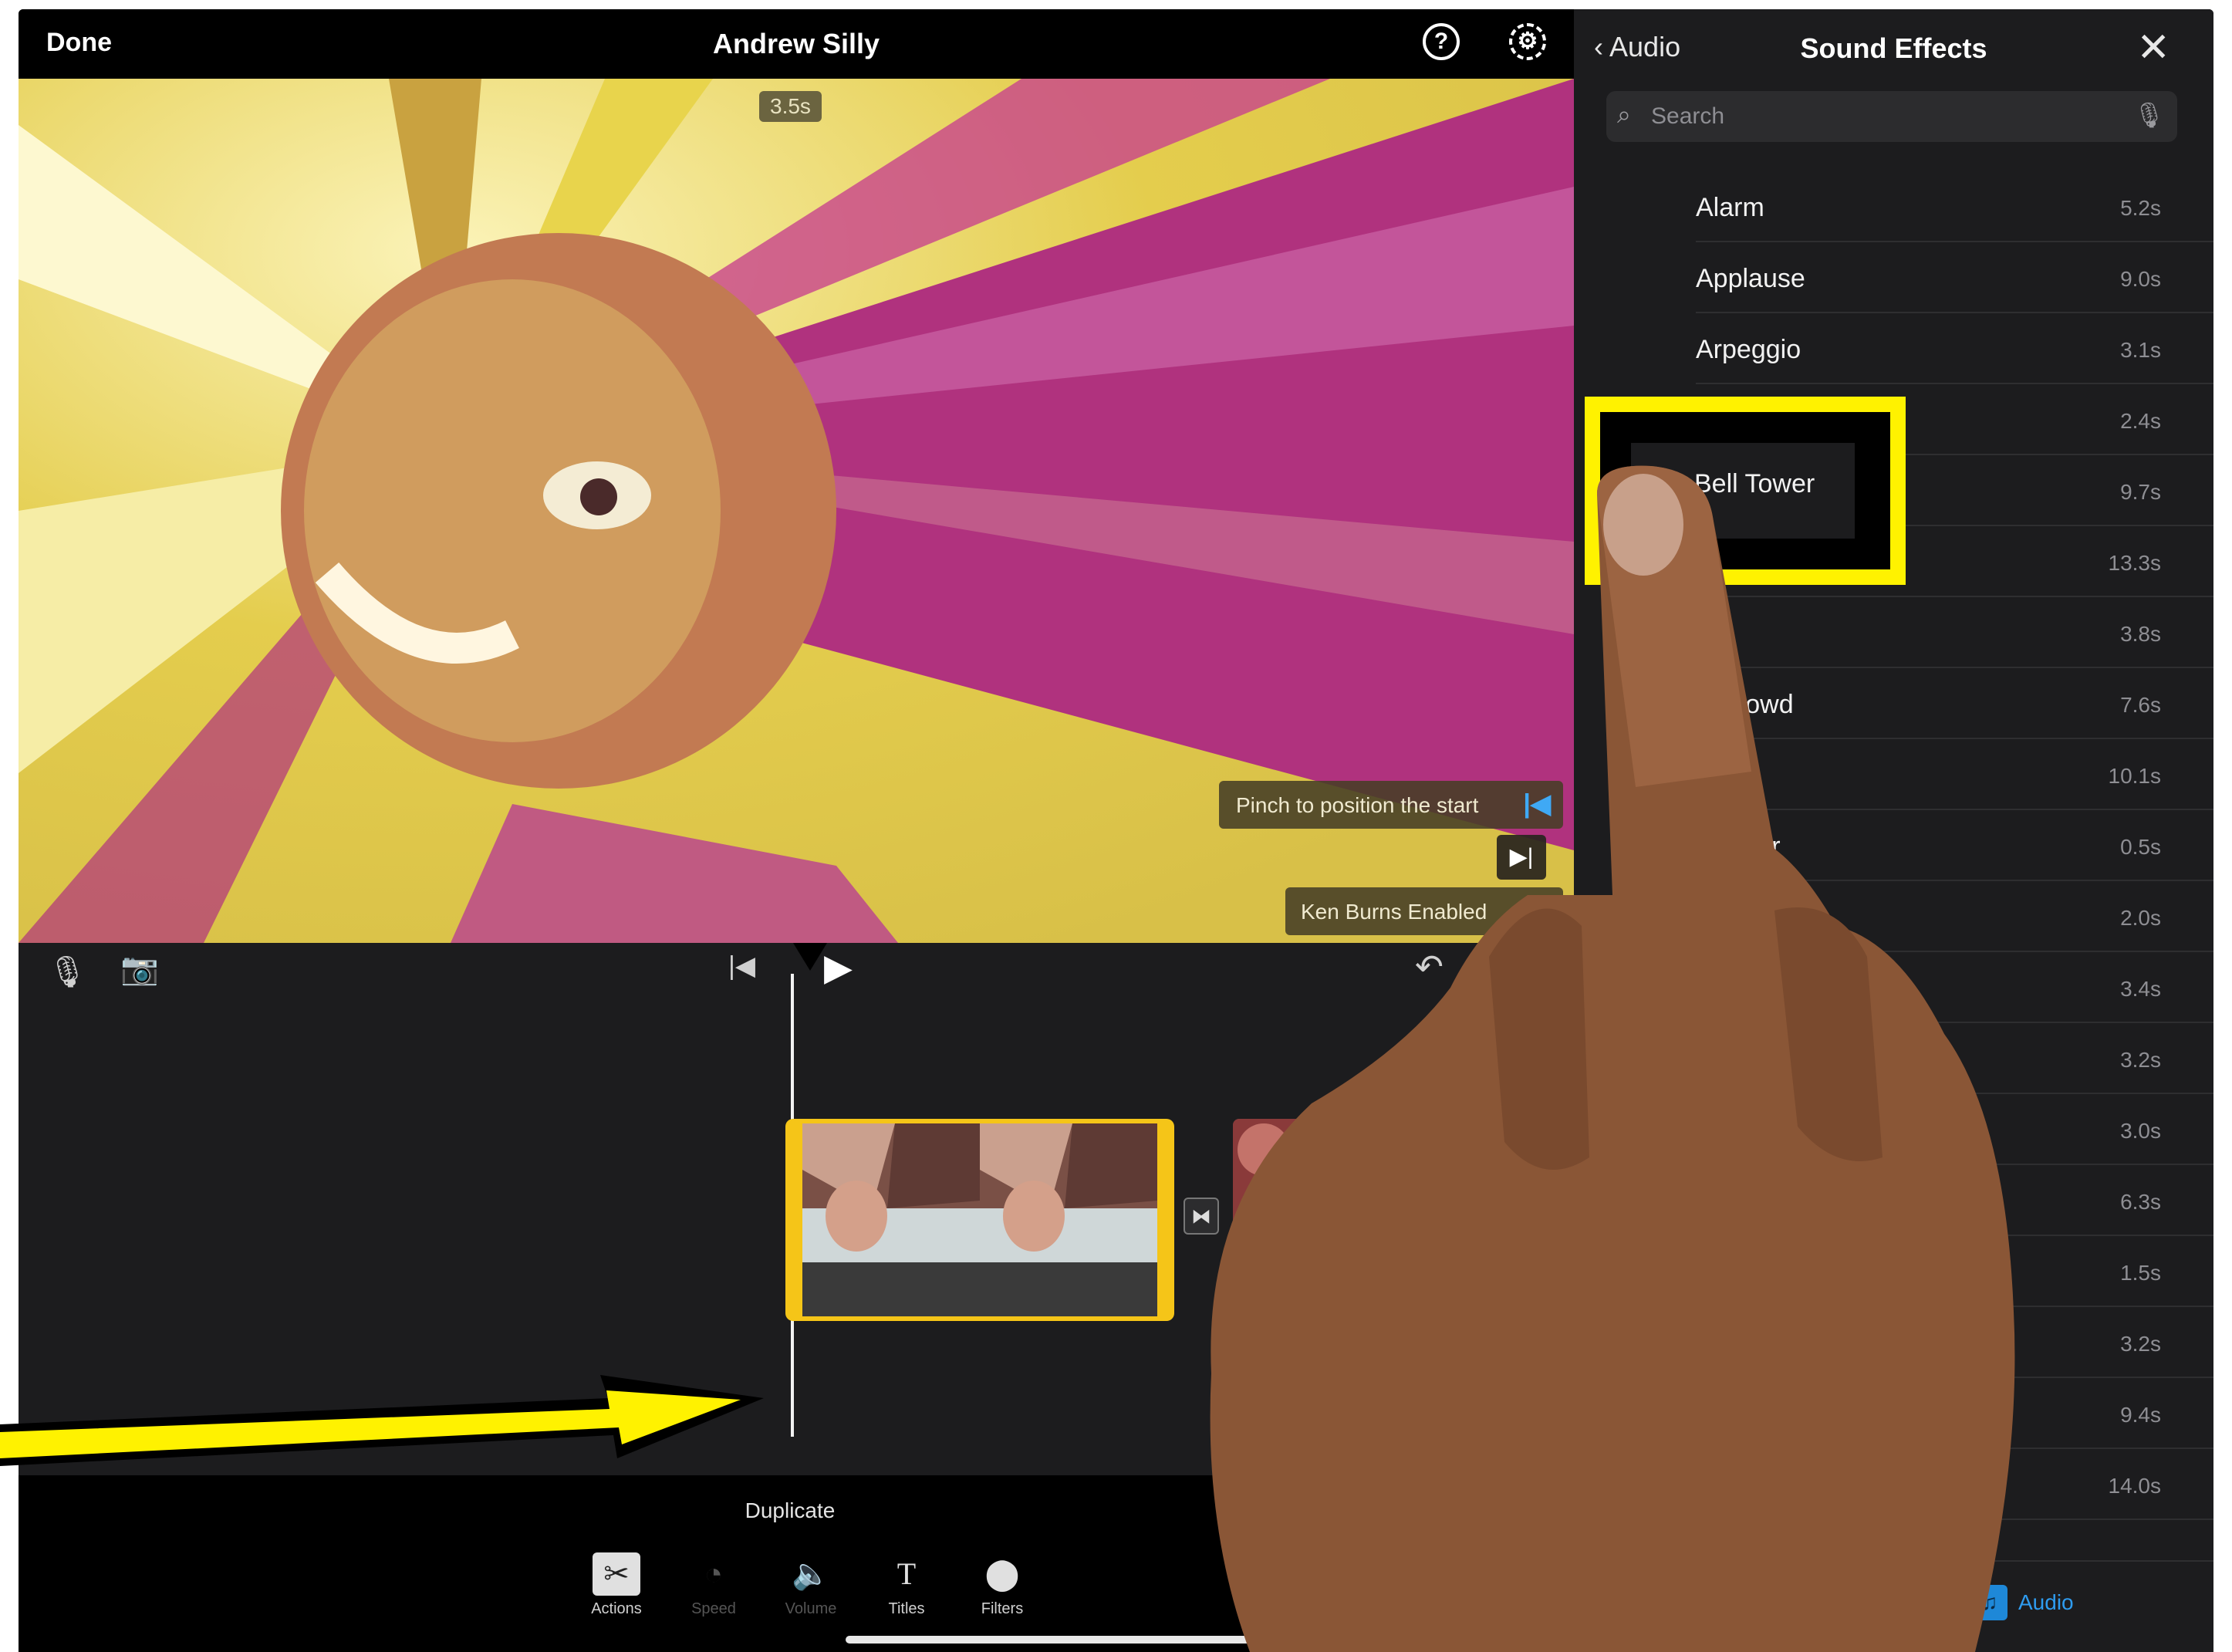  What do you see at coordinates (2140, 1202) in the screenshot?
I see `sound-effect-duration: 6.3s` at bounding box center [2140, 1202].